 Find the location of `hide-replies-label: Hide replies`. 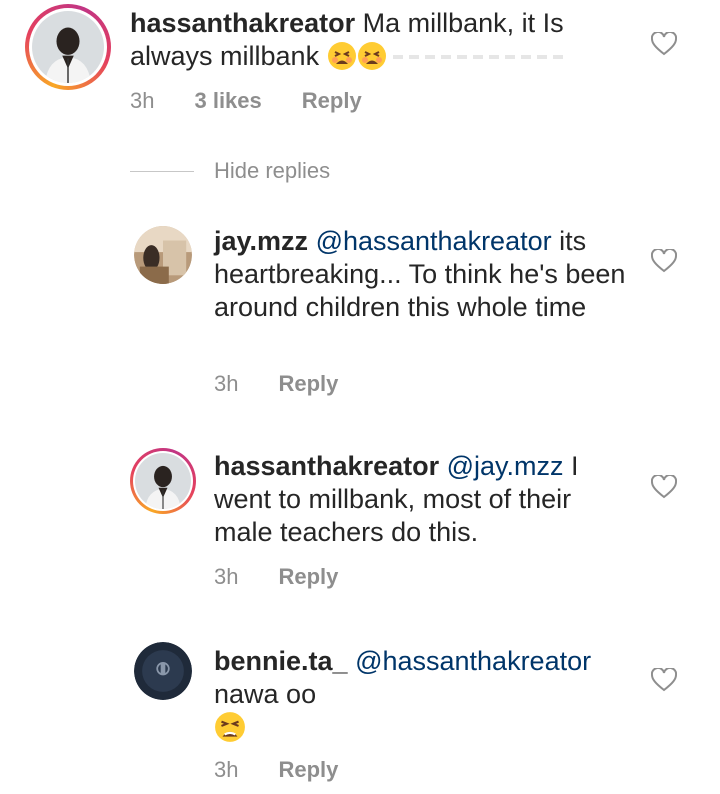

hide-replies-label: Hide replies is located at coordinates (272, 170).